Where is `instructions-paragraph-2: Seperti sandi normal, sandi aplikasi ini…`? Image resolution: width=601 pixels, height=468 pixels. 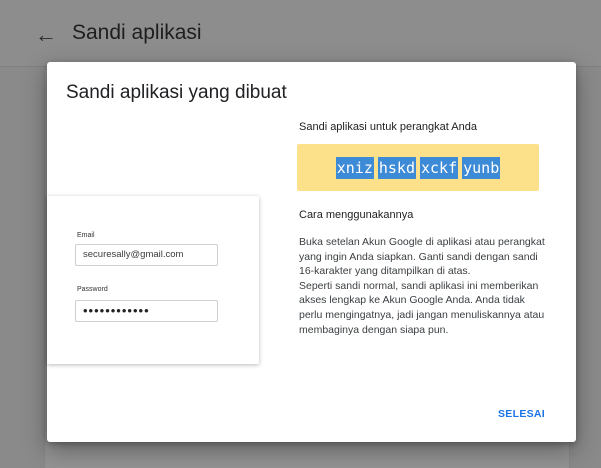 instructions-paragraph-2: Seperti sandi normal, sandi aplikasi ini… is located at coordinates (422, 307).